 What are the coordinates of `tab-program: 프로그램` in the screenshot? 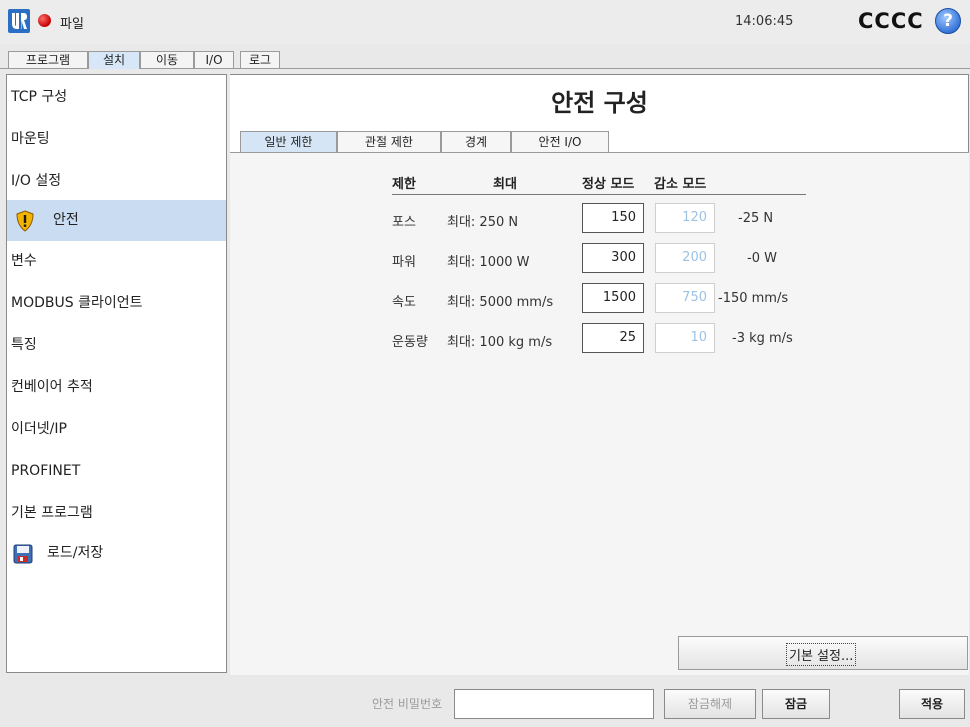 It's located at (48, 59).